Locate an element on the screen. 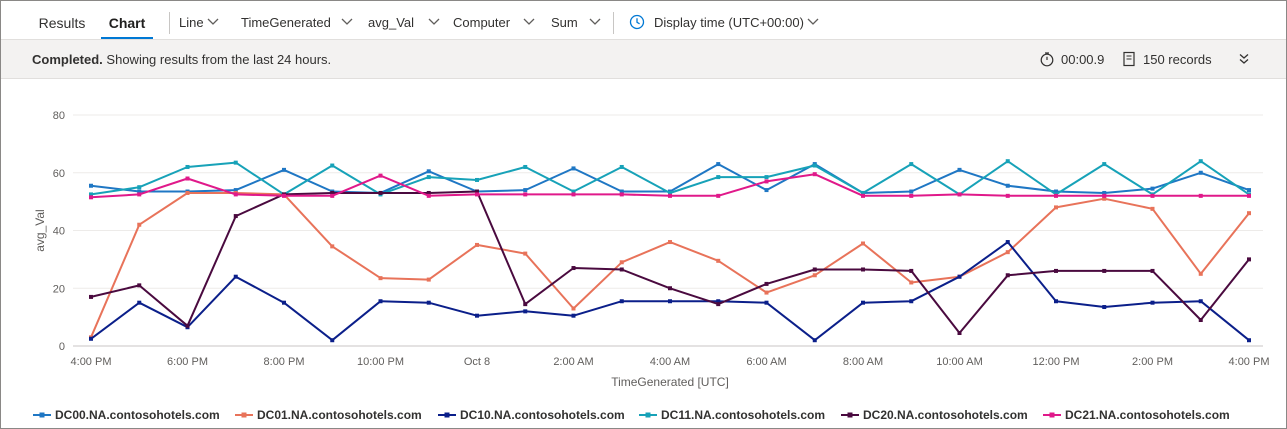  legend-item-dc20: DC20.NA.contosohotels.com is located at coordinates (941, 415).